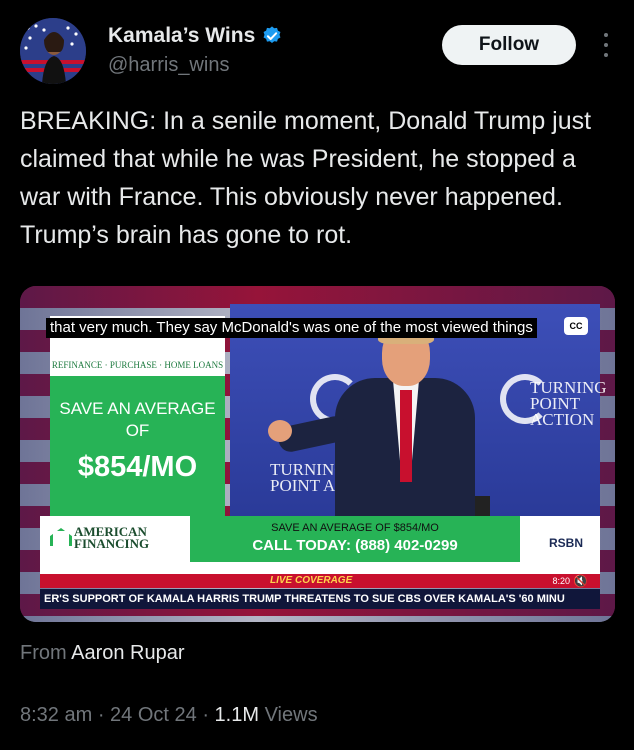 This screenshot has height=750, width=634. I want to click on stage-text: TURNING POINT ACTION, so click(568, 403).